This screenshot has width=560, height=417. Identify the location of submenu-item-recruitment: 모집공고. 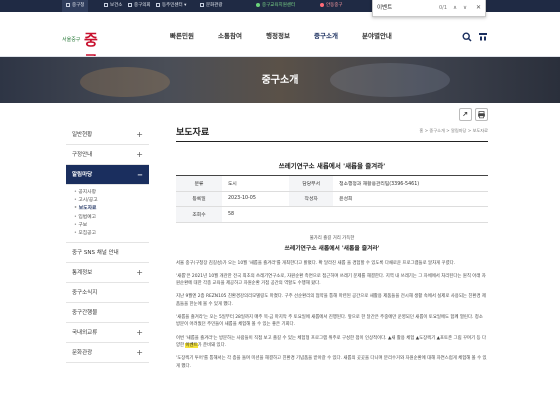
(111, 234).